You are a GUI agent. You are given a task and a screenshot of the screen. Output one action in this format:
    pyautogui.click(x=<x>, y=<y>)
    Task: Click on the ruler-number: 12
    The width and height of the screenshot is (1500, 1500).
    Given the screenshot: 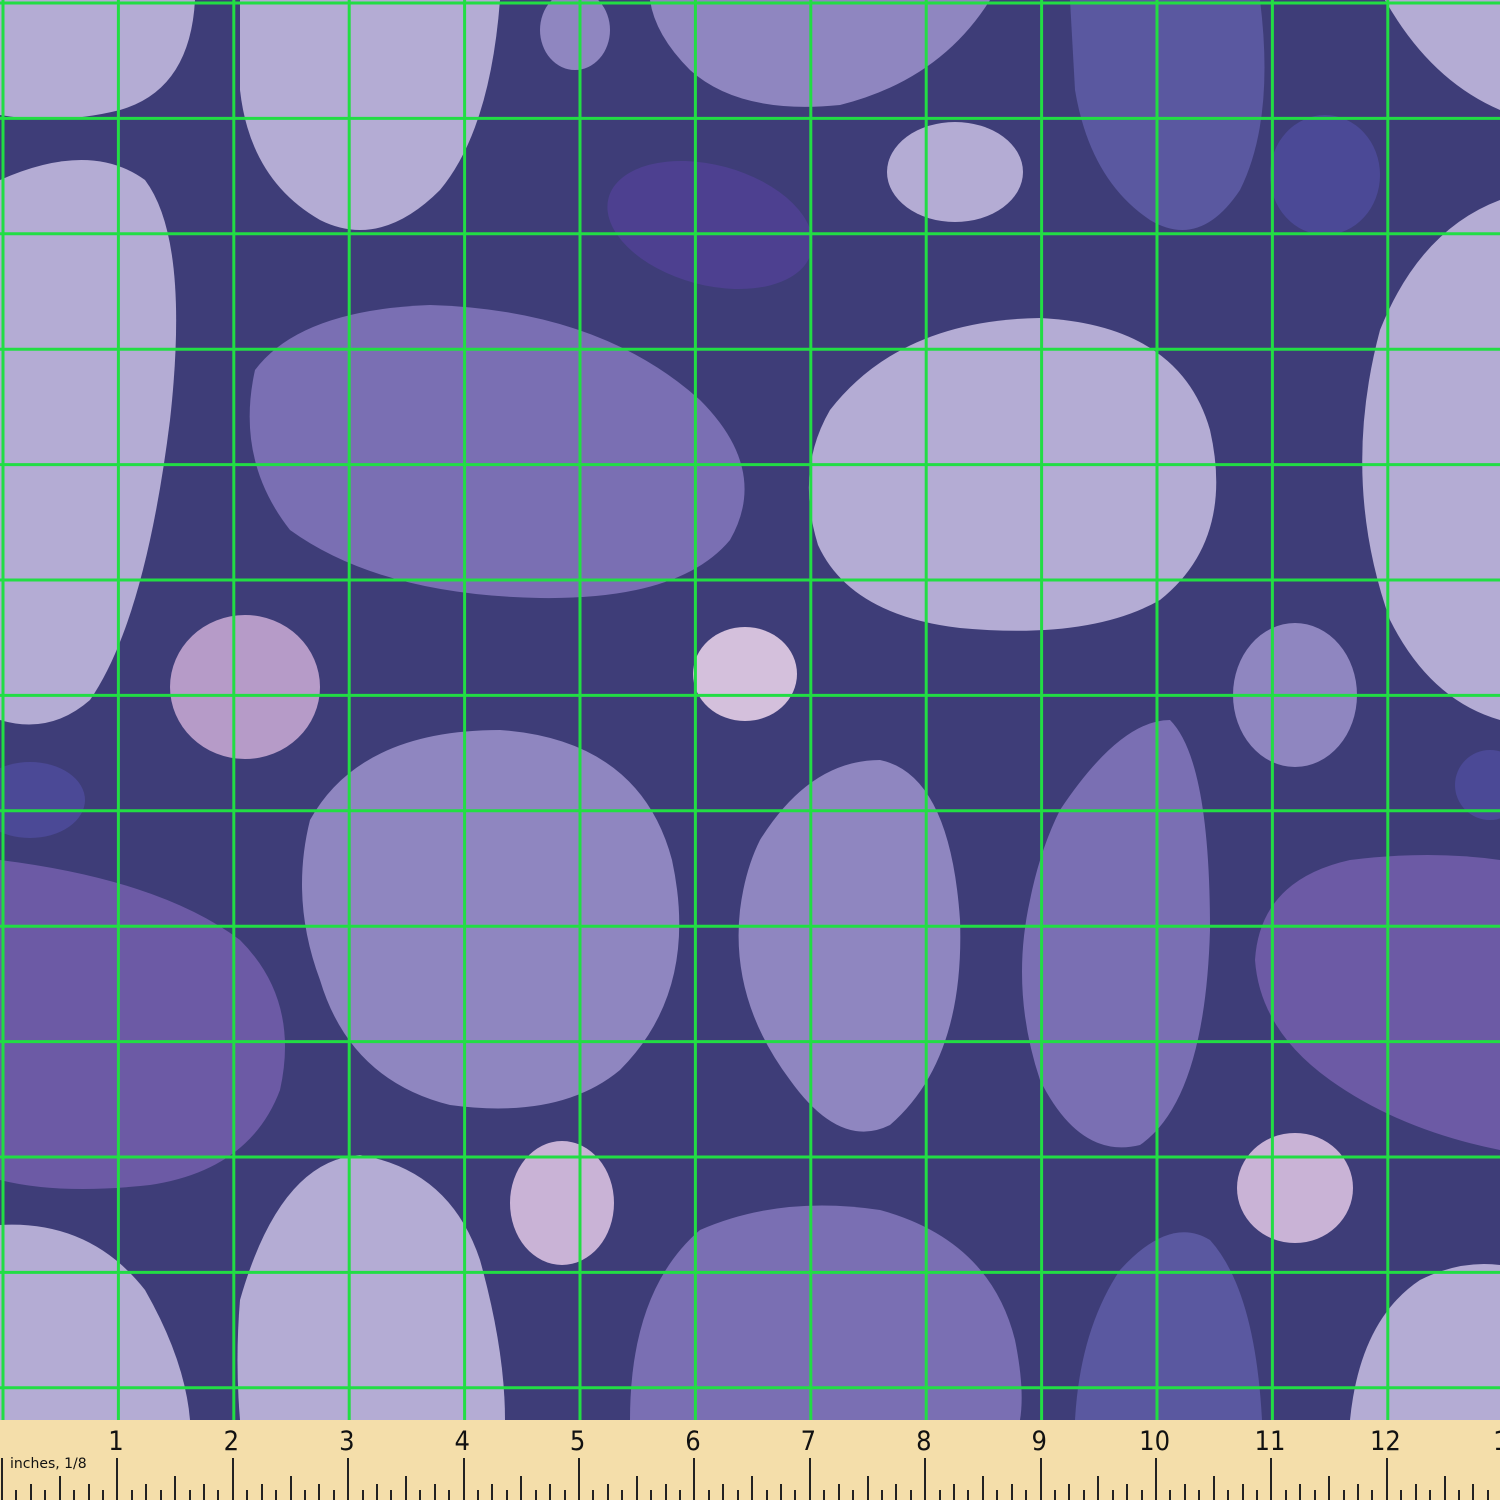 What is the action you would take?
    pyautogui.click(x=1385, y=1441)
    